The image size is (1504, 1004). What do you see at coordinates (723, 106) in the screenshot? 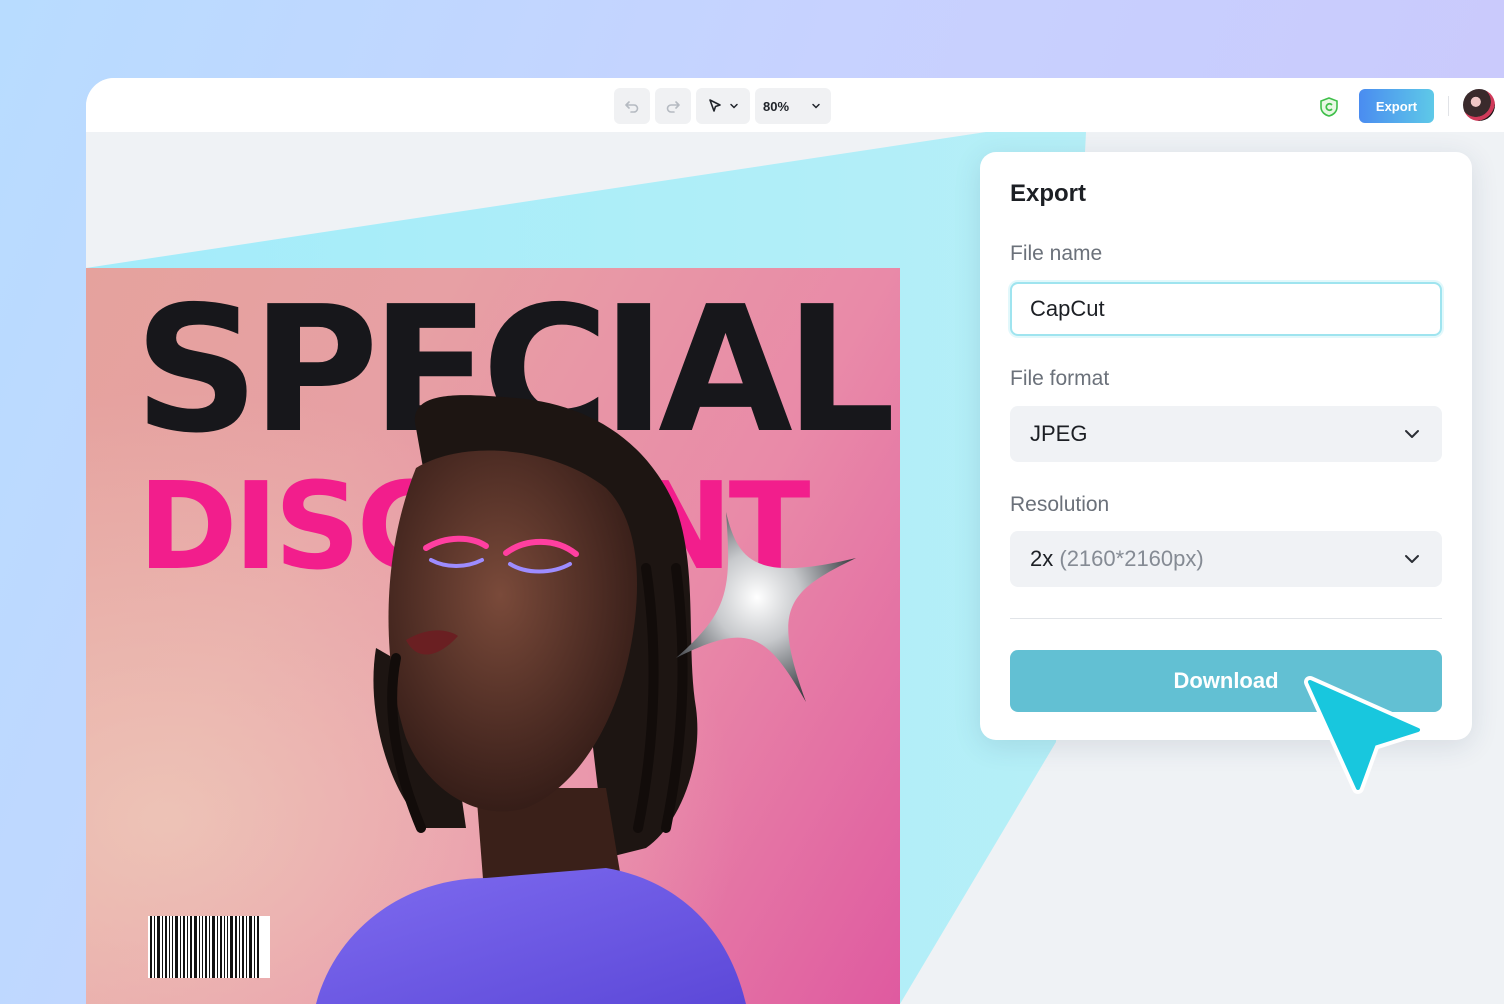
I see `select-tool-button` at bounding box center [723, 106].